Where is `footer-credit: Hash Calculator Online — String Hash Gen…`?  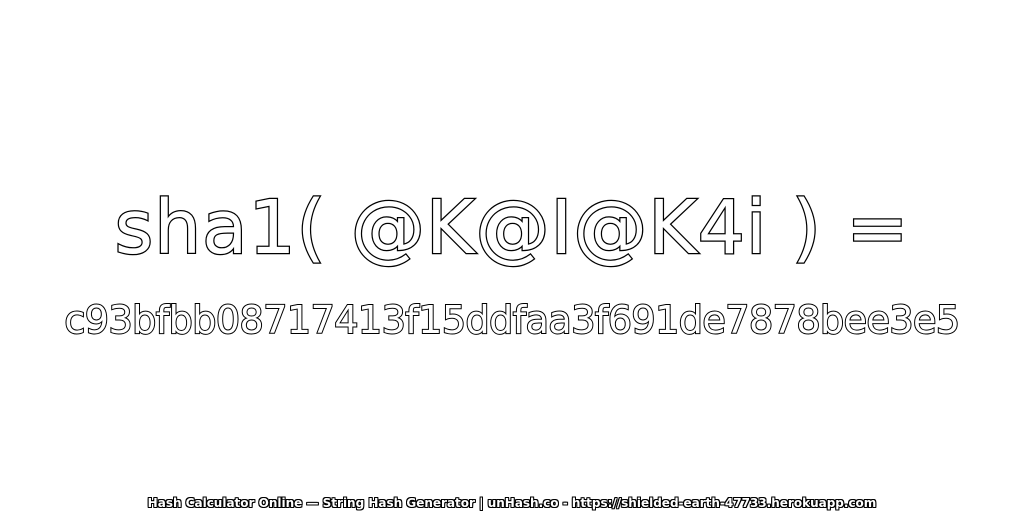 footer-credit: Hash Calculator Online — String Hash Gen… is located at coordinates (512, 503).